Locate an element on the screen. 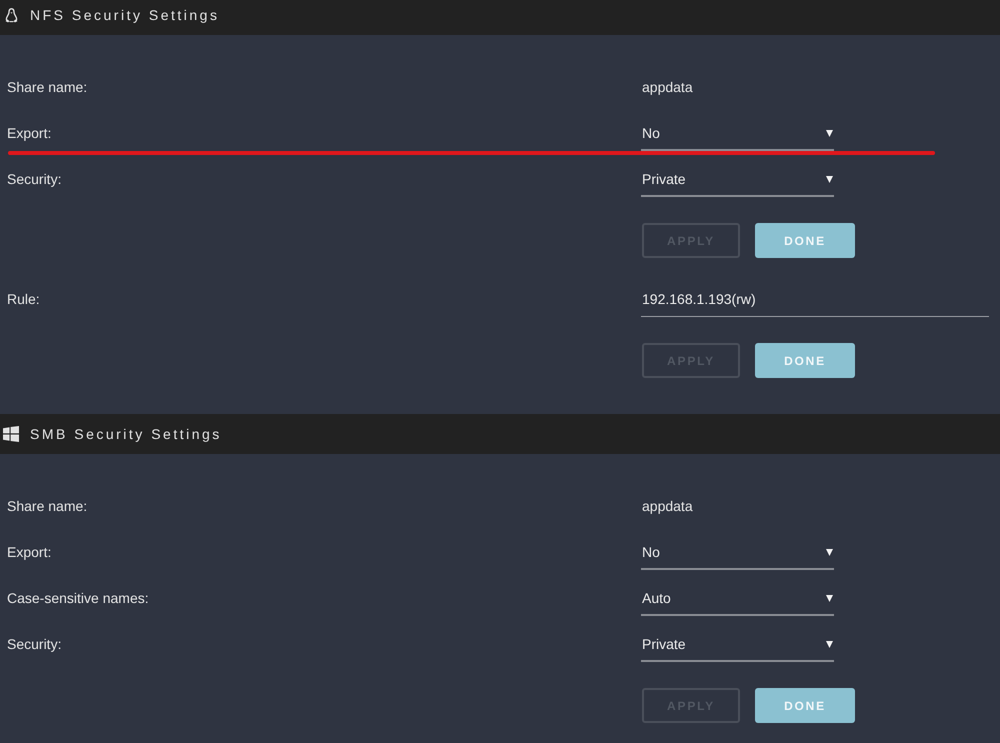  field-label: Rule: is located at coordinates (23, 299).